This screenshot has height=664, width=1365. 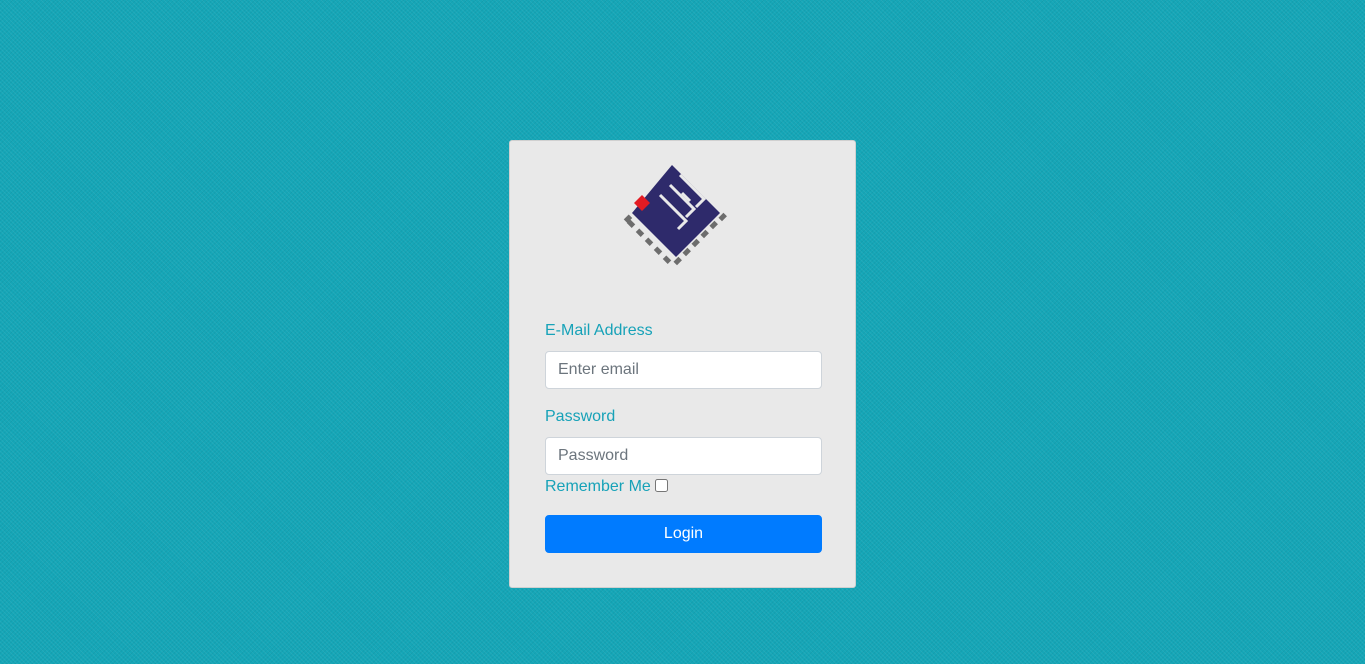 I want to click on login-button: Login, so click(x=683, y=534).